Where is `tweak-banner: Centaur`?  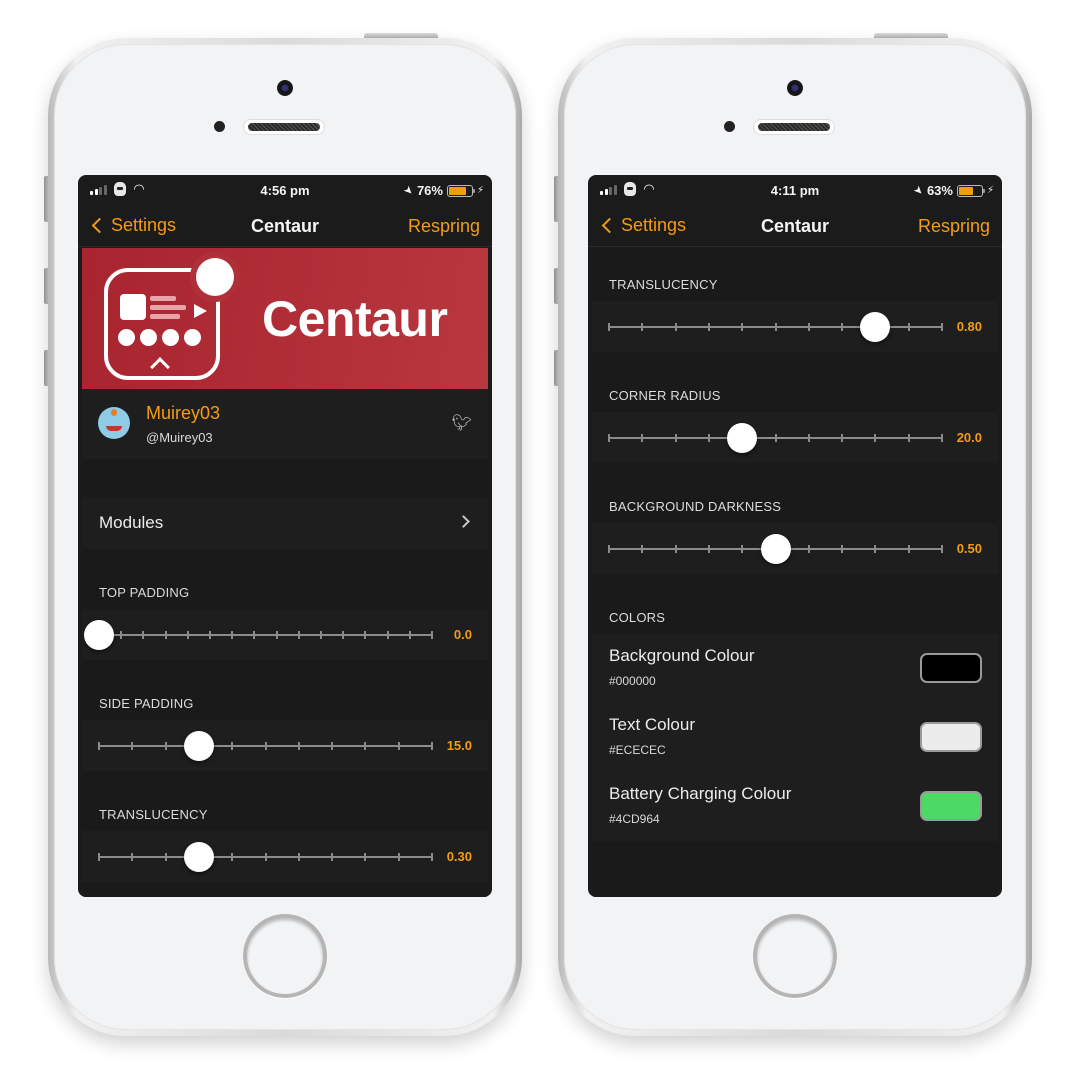 tweak-banner: Centaur is located at coordinates (285, 318).